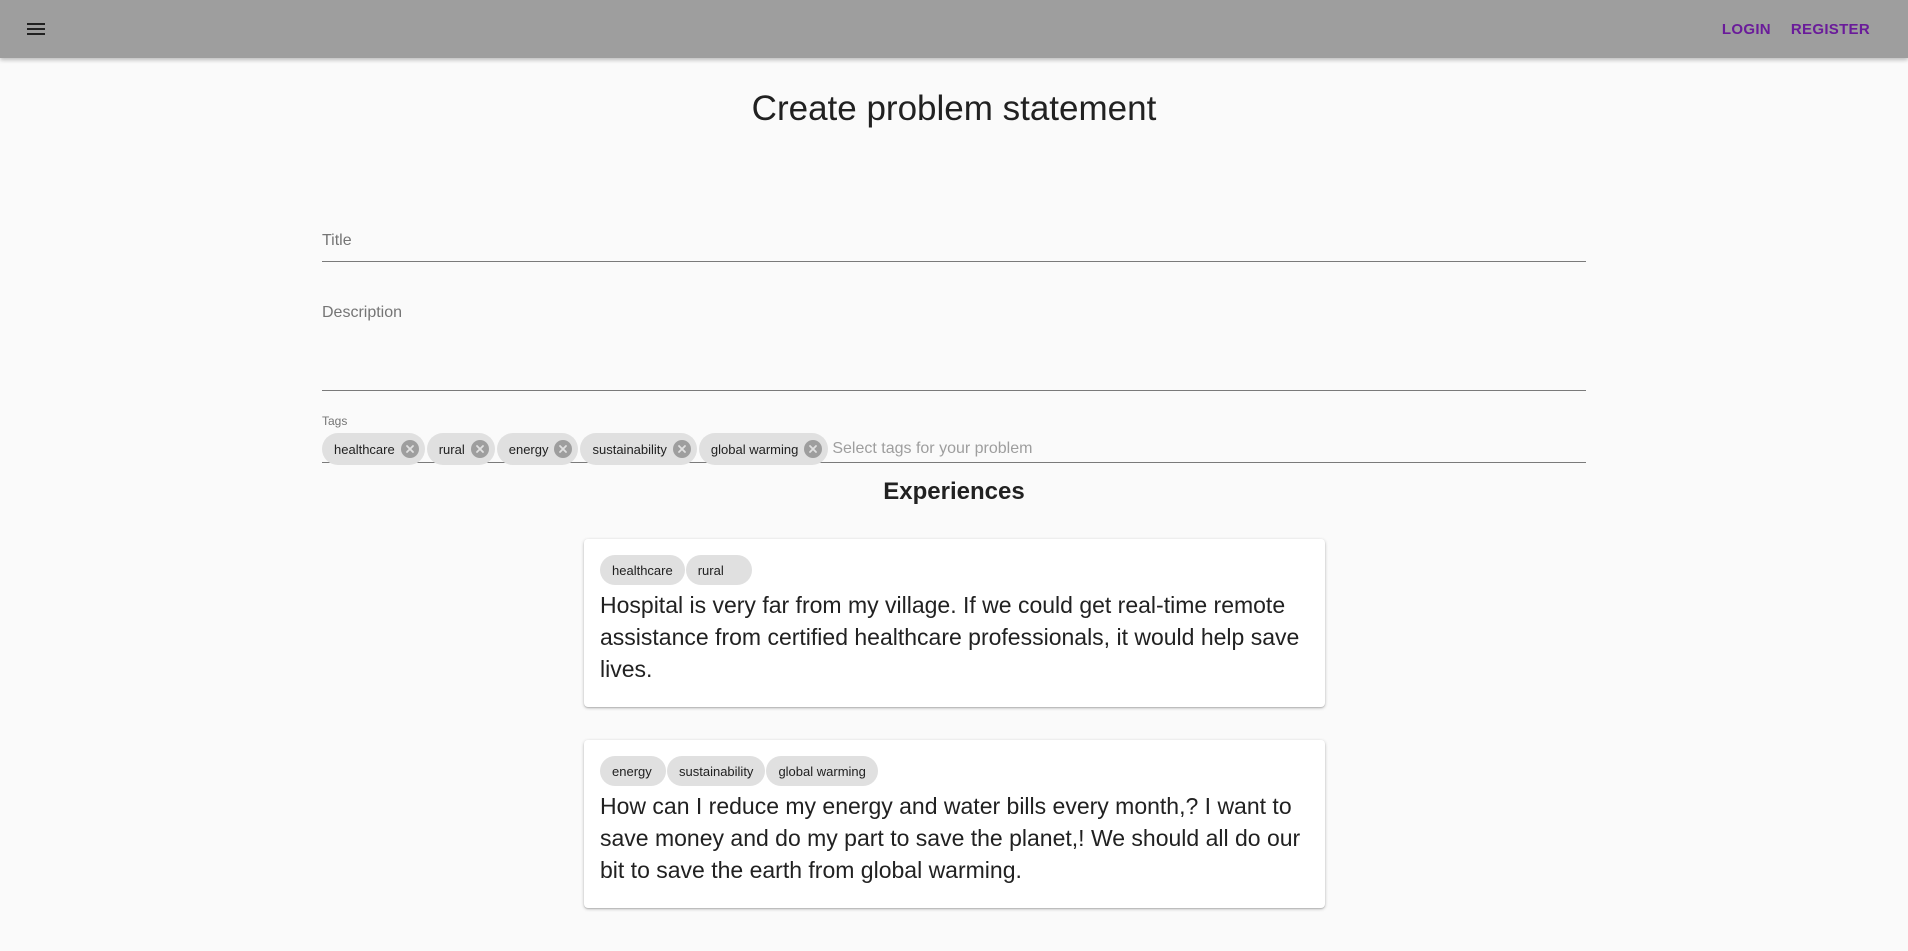 The height and width of the screenshot is (951, 1908). I want to click on description-field: Description, so click(954, 347).